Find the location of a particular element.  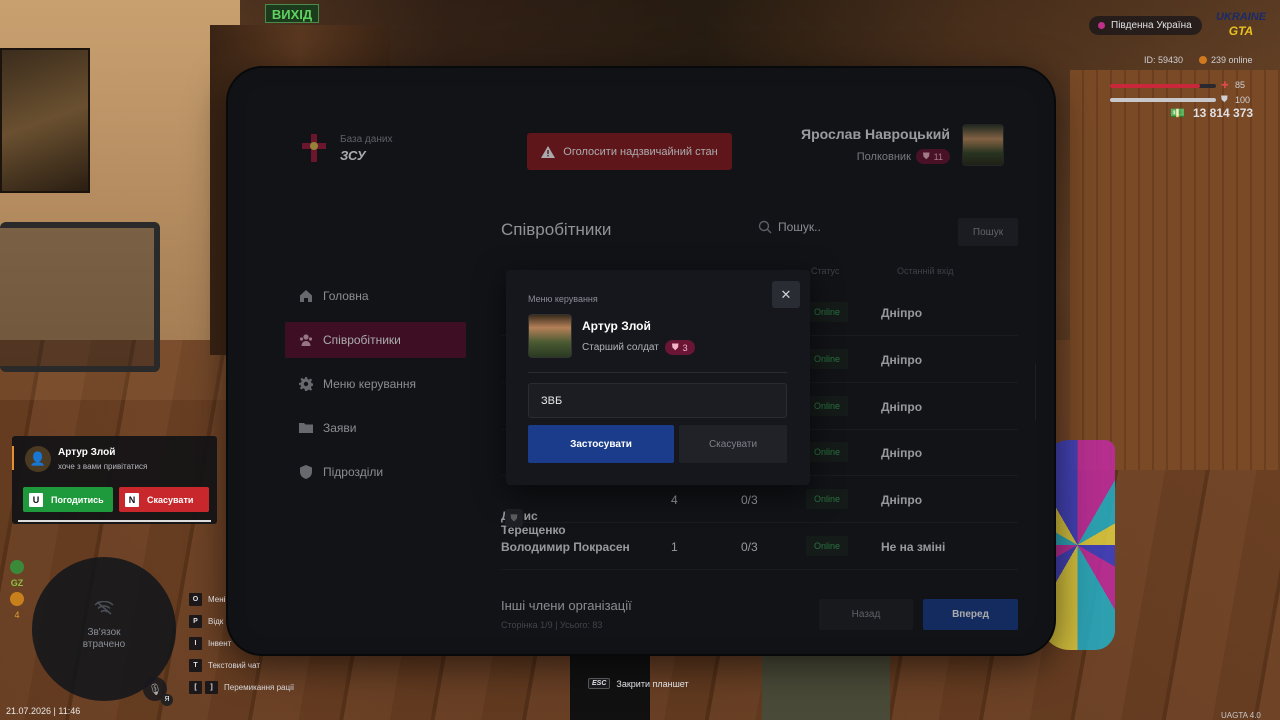

hotkey-key: [ is located at coordinates (195, 687).